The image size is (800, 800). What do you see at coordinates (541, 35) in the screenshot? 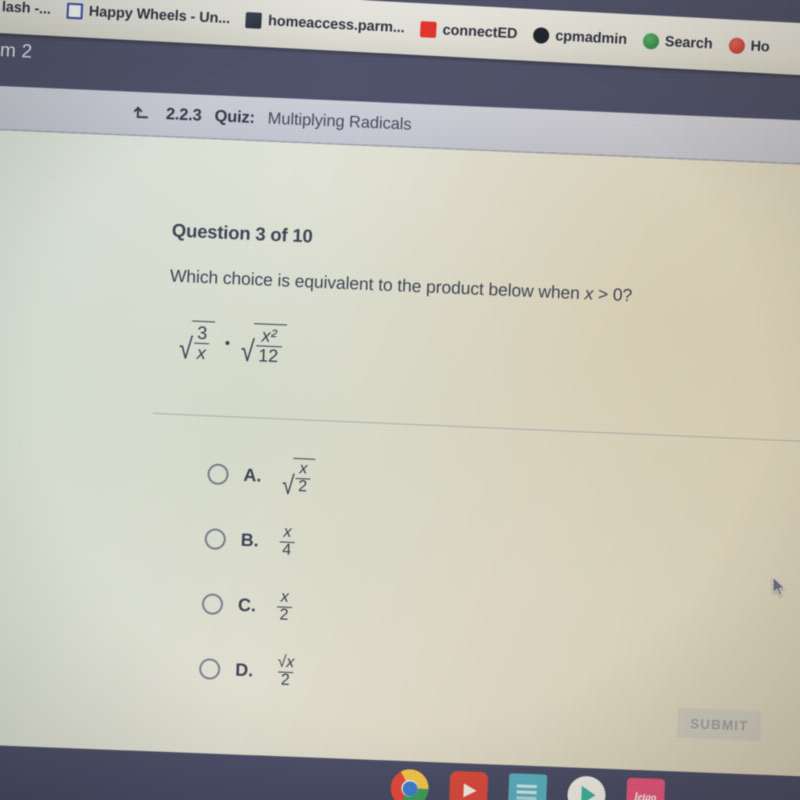
I see `dark-circle-icon` at bounding box center [541, 35].